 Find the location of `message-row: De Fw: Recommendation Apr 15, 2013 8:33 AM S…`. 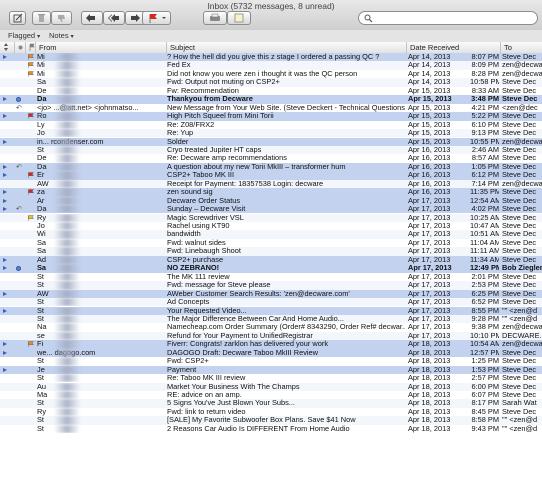

message-row: De Fw: Recommendation Apr 15, 2013 8:33 AM S… is located at coordinates (271, 91).